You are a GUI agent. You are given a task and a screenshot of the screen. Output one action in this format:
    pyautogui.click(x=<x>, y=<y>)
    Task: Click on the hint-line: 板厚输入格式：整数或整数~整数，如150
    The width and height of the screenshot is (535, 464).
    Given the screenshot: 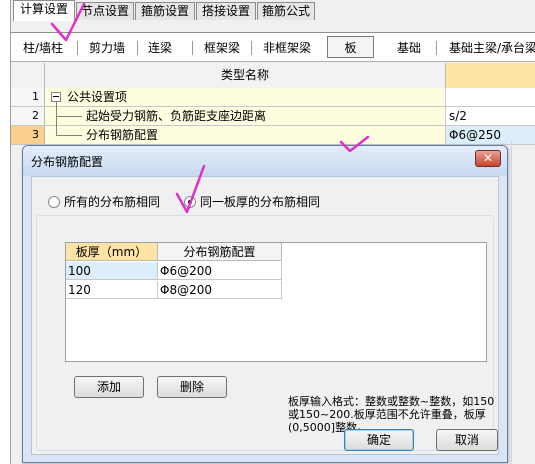 What is the action you would take?
    pyautogui.click(x=391, y=401)
    